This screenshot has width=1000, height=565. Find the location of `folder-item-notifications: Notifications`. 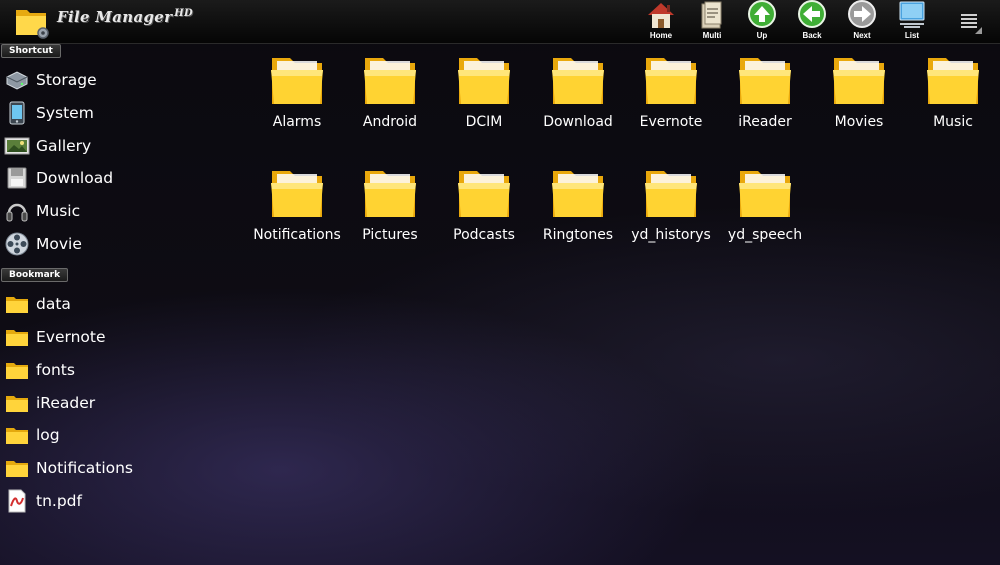

folder-item-notifications: Notifications is located at coordinates (297, 213).